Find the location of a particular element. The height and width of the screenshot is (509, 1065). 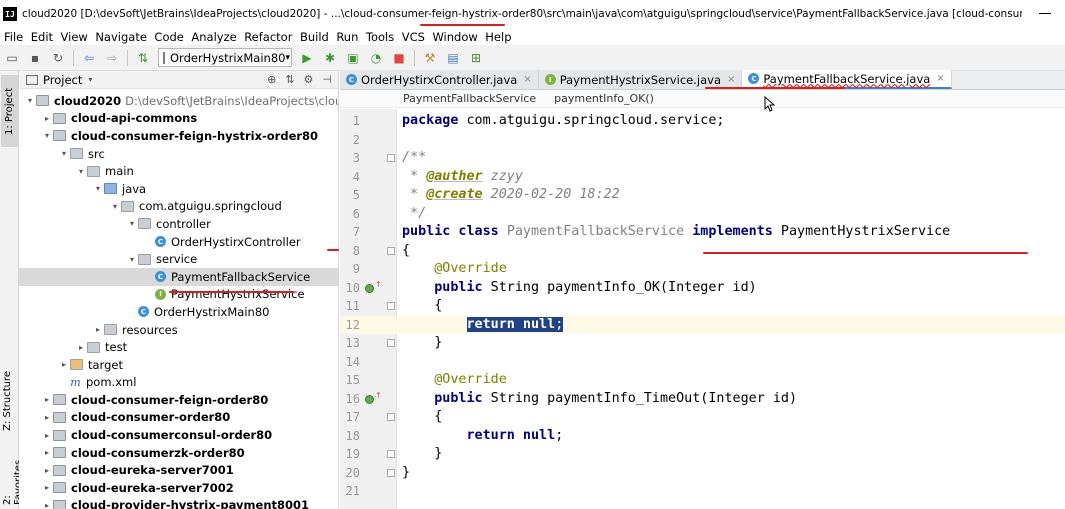

code-line: 19 } is located at coordinates (702, 454).